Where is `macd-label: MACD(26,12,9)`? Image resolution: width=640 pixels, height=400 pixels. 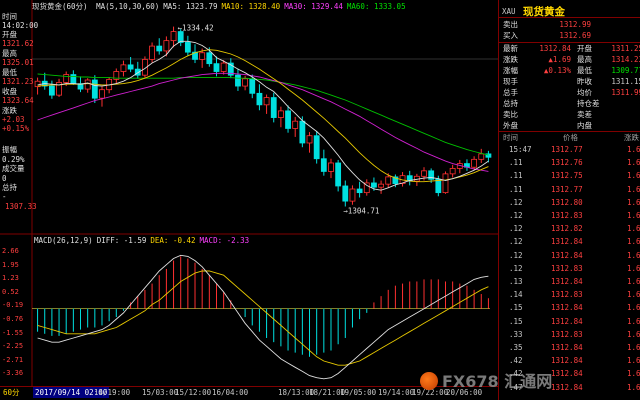 macd-label: MACD(26,12,9) is located at coordinates (63, 240).